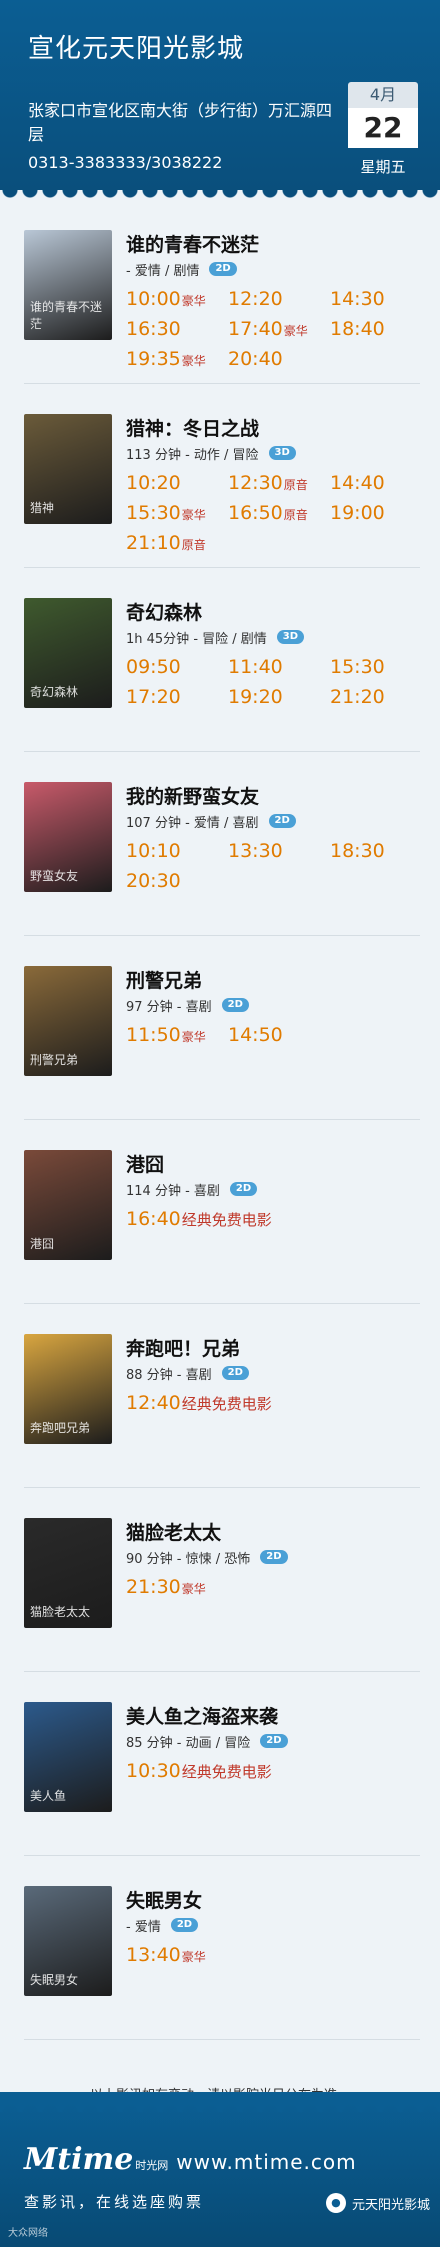 Image resolution: width=440 pixels, height=2247 pixels. I want to click on showtime-slot: 15:30, so click(381, 671).